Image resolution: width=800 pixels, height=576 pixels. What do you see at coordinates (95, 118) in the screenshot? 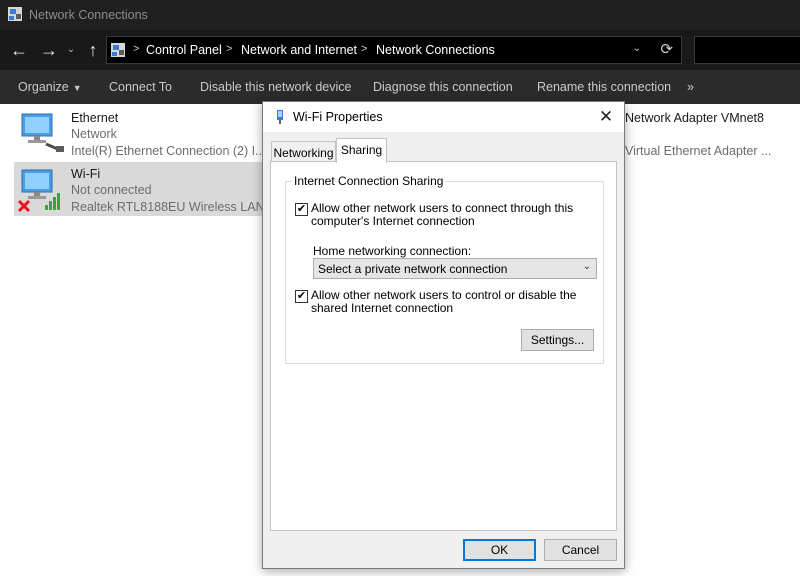
I see `adapter-name: Ethernet` at bounding box center [95, 118].